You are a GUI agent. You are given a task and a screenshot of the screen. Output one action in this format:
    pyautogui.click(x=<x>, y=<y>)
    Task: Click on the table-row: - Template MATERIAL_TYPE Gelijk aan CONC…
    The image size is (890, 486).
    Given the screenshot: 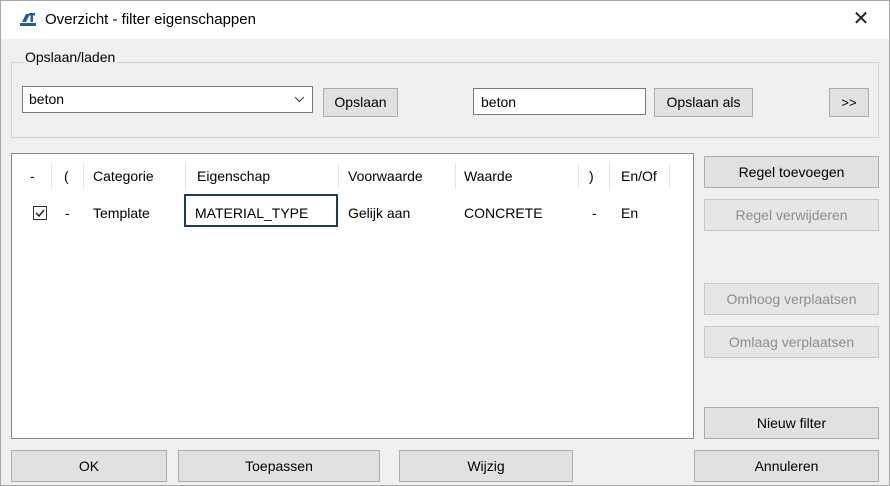 What is the action you would take?
    pyautogui.click(x=352, y=210)
    